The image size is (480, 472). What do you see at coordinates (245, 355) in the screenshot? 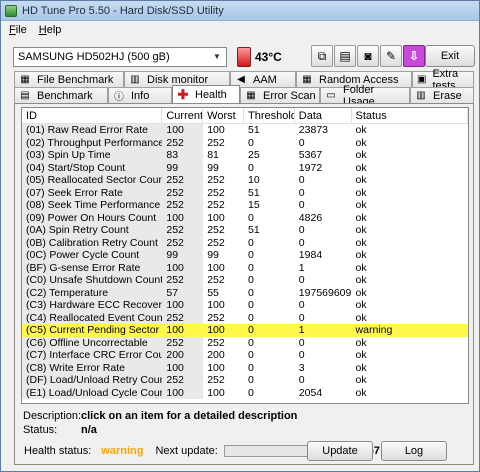
I see `table-row: (C7) Interface CRC Error Count 200 200 0 0 ok` at bounding box center [245, 355].